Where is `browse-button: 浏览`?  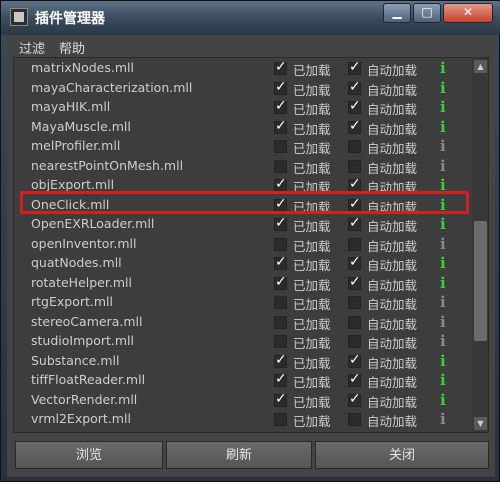 browse-button: 浏览 is located at coordinates (89, 455).